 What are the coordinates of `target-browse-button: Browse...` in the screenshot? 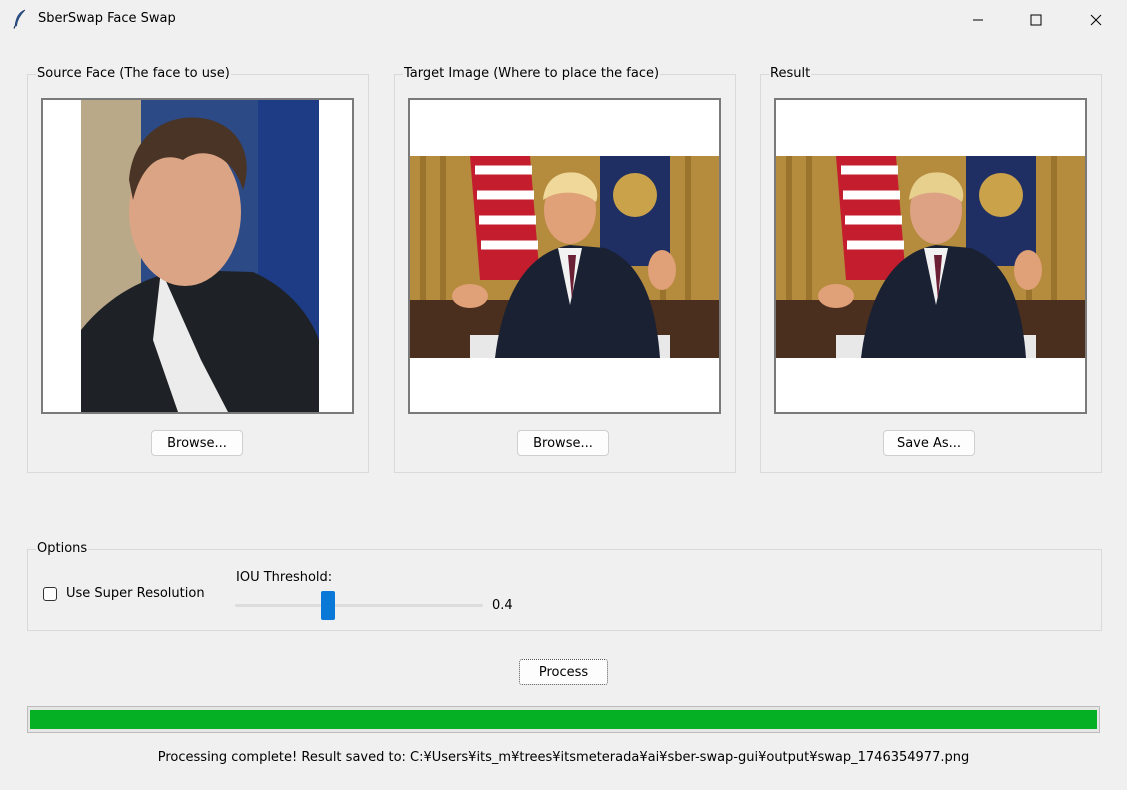 It's located at (563, 443).